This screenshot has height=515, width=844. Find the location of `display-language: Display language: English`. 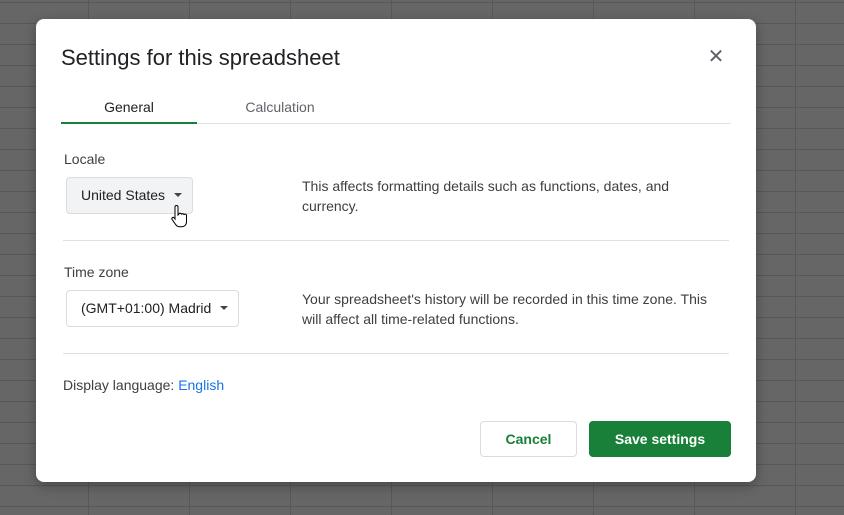

display-language: Display language: English is located at coordinates (143, 385).